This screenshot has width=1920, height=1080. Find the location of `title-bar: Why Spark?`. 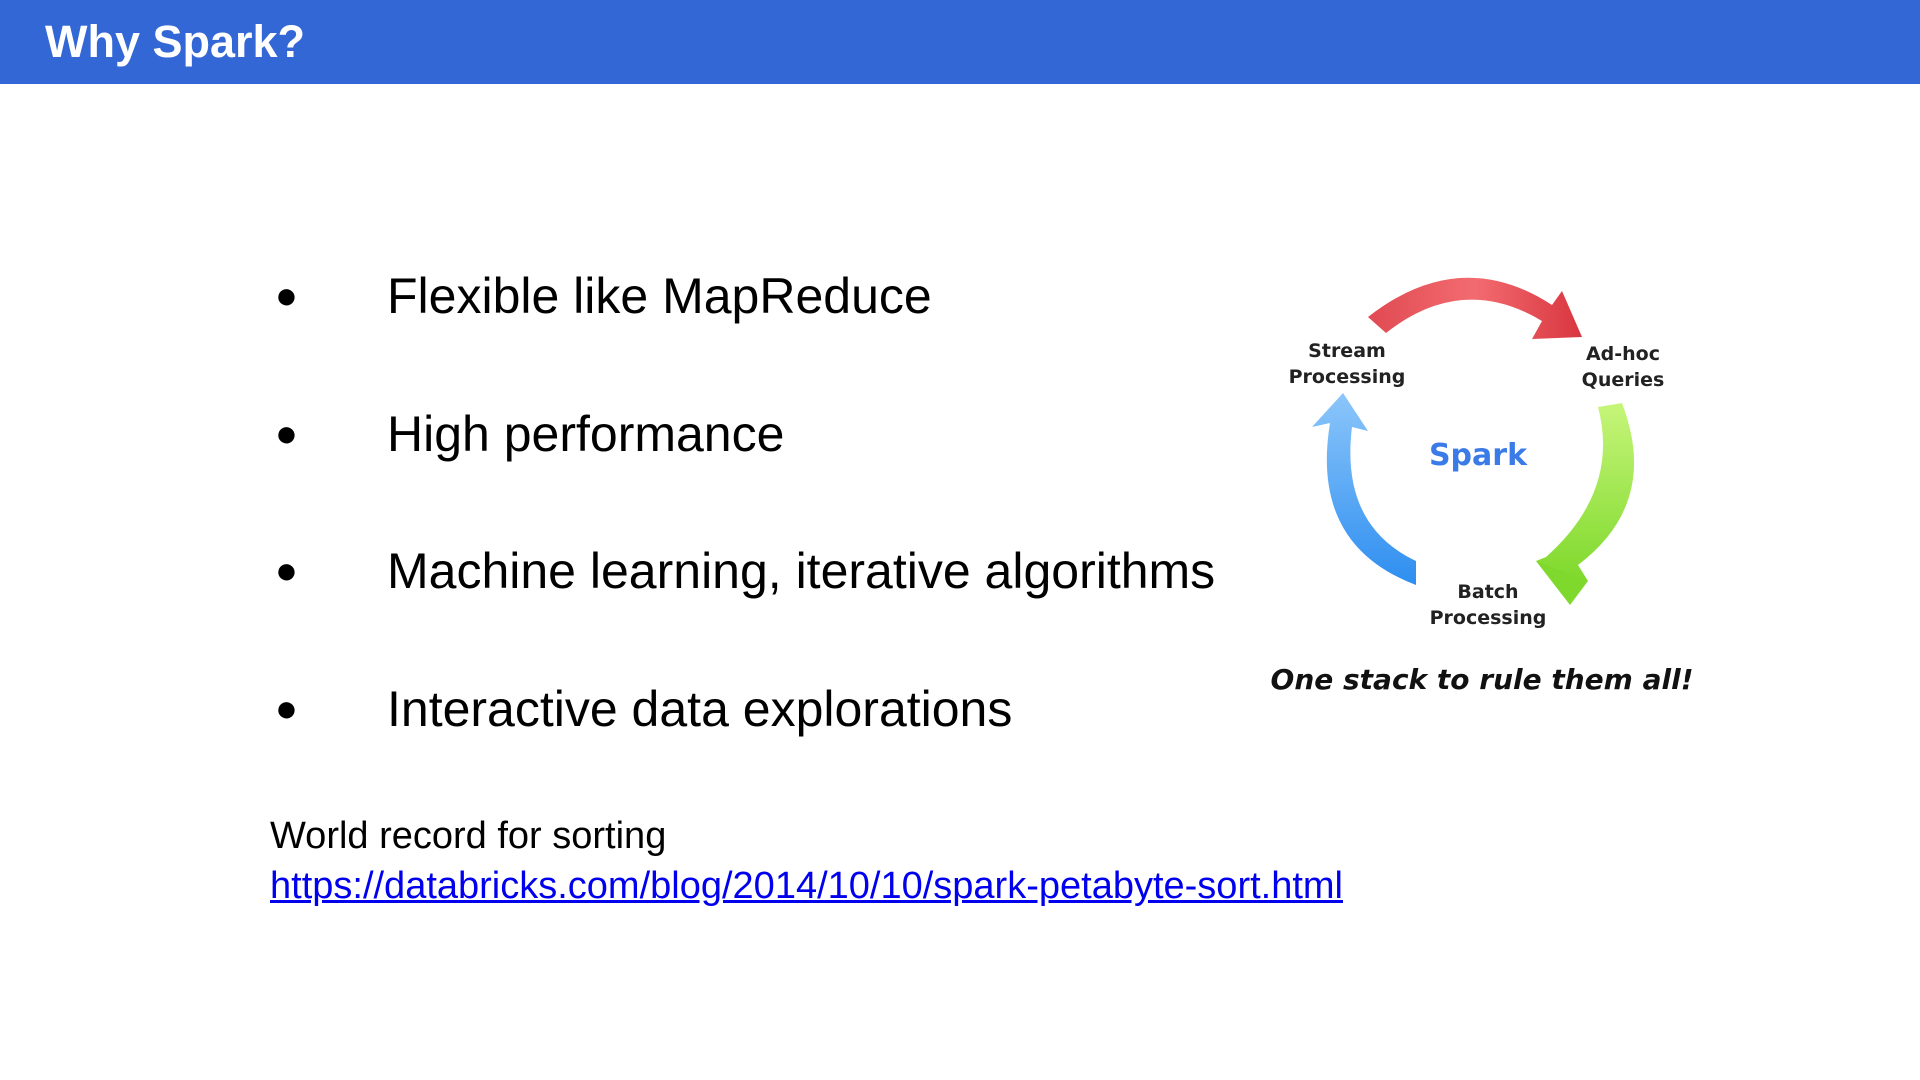

title-bar: Why Spark? is located at coordinates (960, 42).